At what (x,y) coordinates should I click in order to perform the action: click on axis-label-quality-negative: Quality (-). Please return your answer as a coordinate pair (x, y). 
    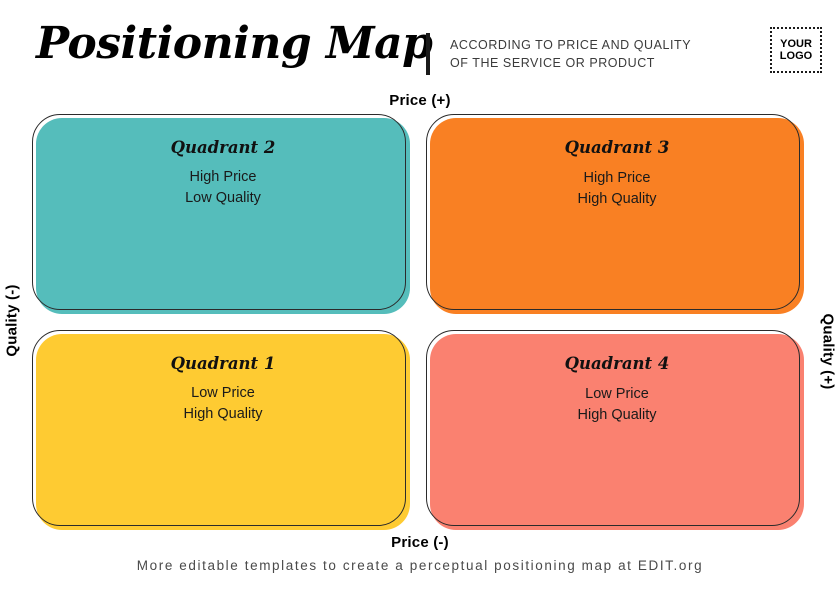
    Looking at the image, I should click on (12, 320).